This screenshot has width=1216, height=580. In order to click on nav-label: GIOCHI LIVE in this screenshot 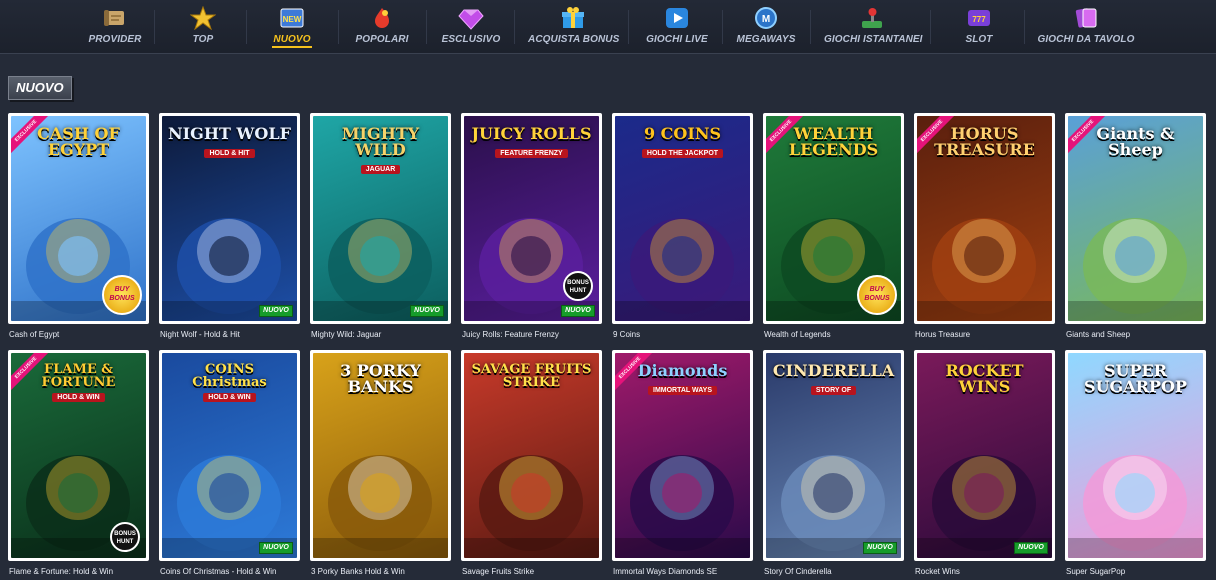, I will do `click(677, 39)`.